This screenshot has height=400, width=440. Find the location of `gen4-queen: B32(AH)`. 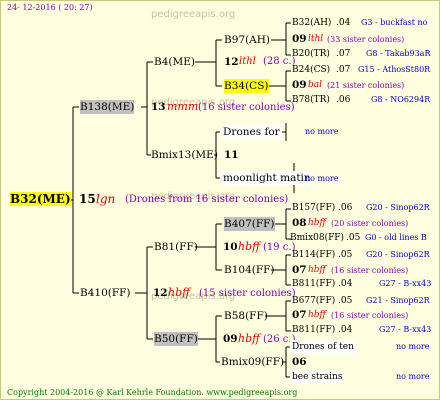

gen4-queen: B32(AH) is located at coordinates (311, 23).